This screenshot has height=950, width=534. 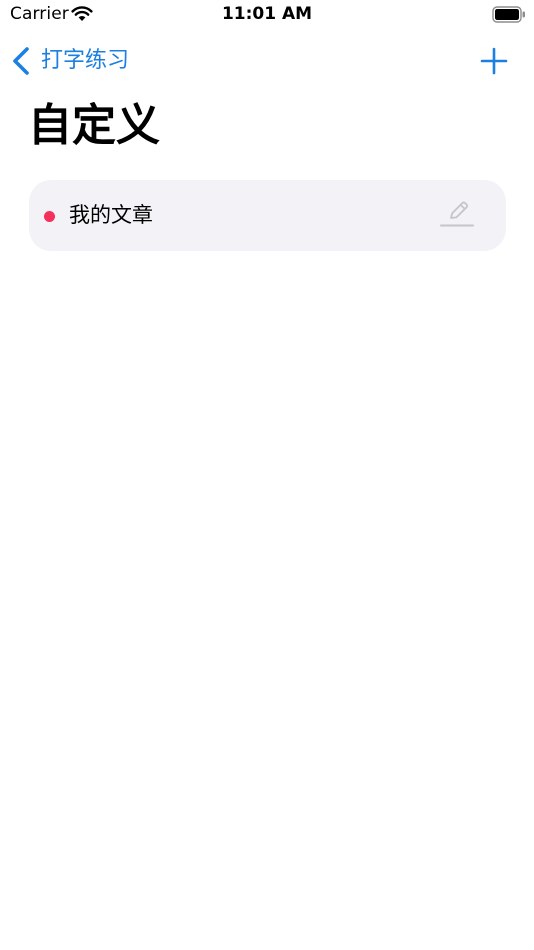 I want to click on add-button, so click(x=494, y=61).